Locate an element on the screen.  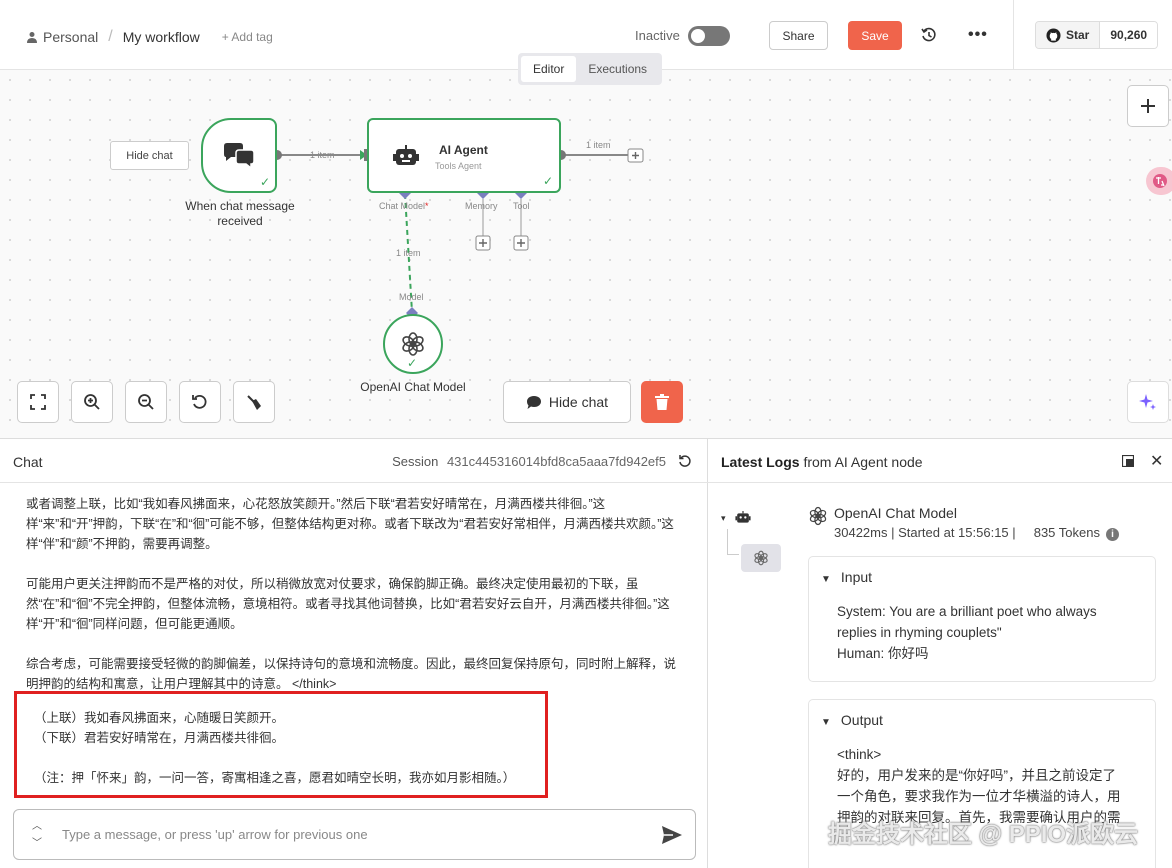
model-port-label: Model is located at coordinates (411, 297).